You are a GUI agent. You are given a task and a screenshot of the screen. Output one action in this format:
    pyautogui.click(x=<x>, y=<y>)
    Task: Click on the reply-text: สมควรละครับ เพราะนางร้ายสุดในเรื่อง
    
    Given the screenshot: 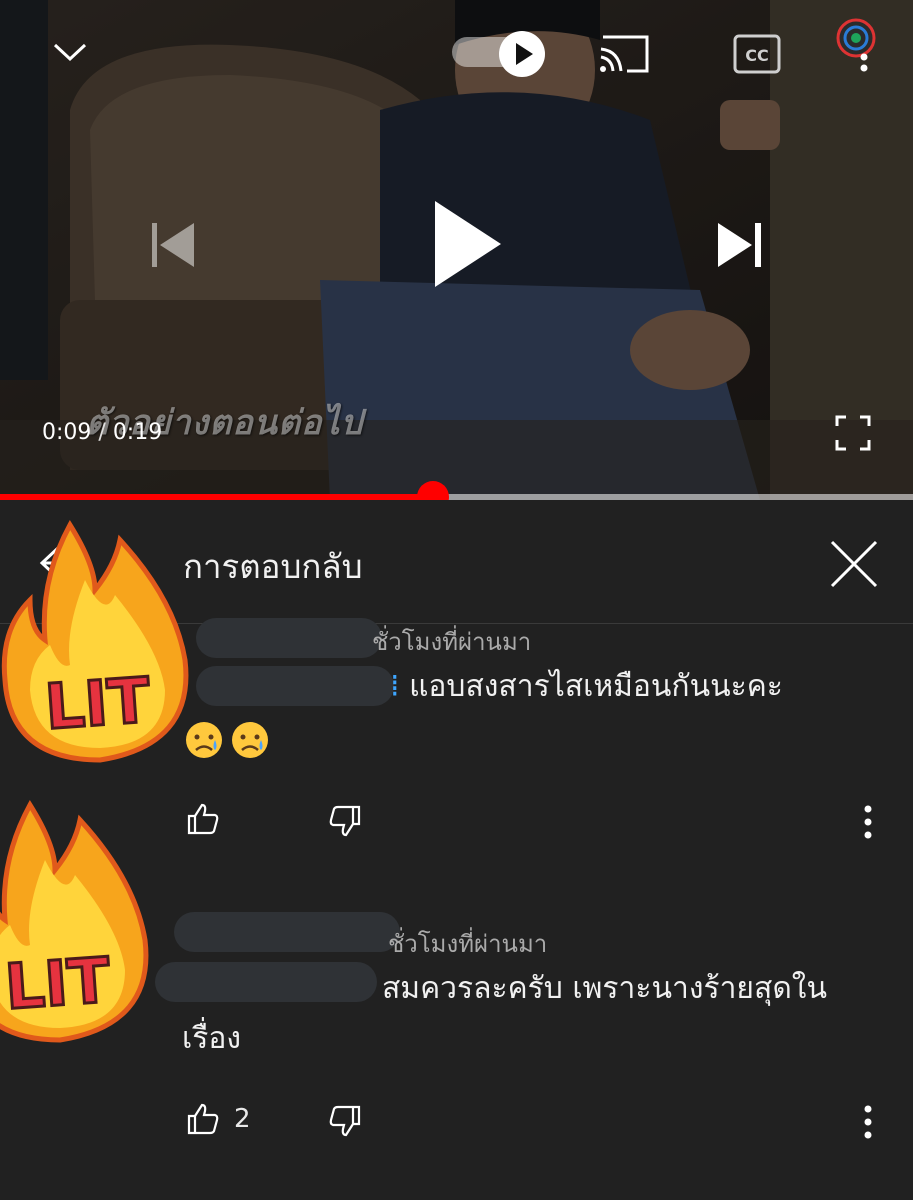 What is the action you would take?
    pyautogui.click(x=527, y=1014)
    